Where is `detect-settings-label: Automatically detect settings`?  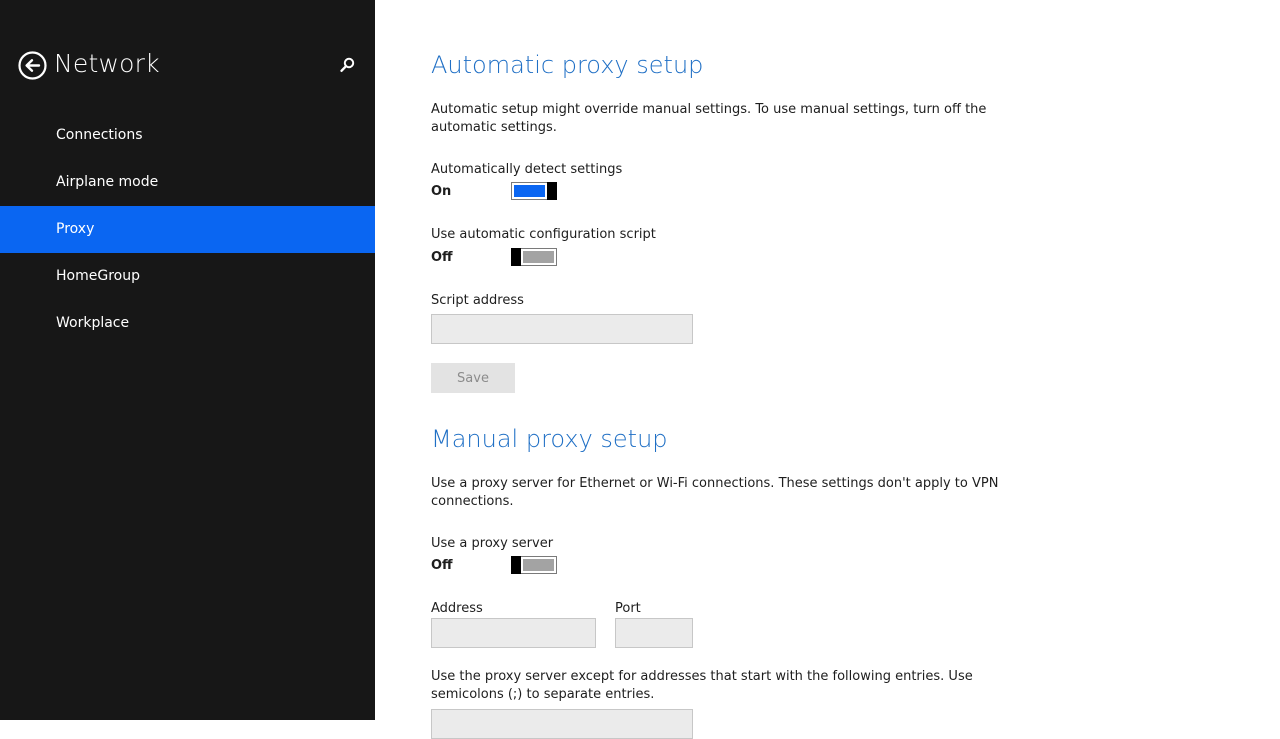
detect-settings-label: Automatically detect settings is located at coordinates (527, 169).